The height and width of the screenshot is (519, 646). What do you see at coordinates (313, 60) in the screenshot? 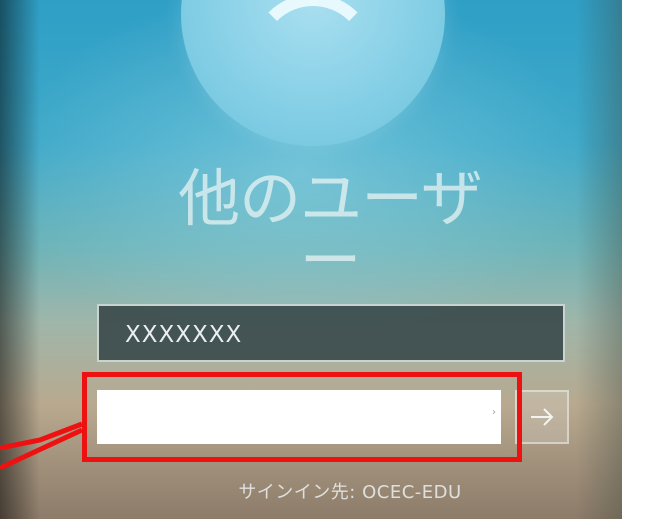
I see `avatar-head-arc` at bounding box center [313, 60].